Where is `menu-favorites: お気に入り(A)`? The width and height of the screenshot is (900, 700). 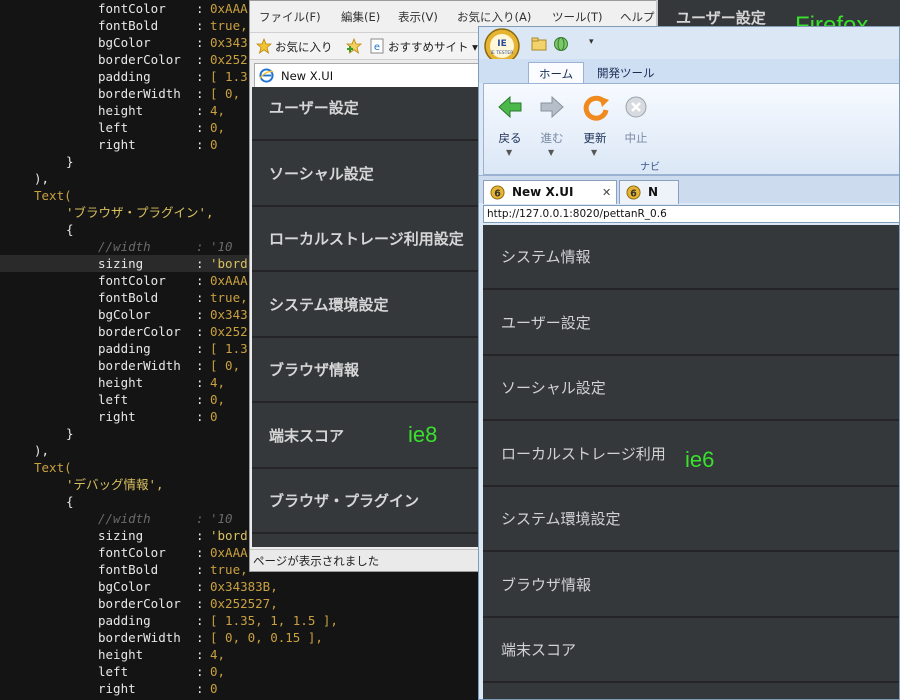
menu-favorites: お気に入り(A) is located at coordinates (494, 17).